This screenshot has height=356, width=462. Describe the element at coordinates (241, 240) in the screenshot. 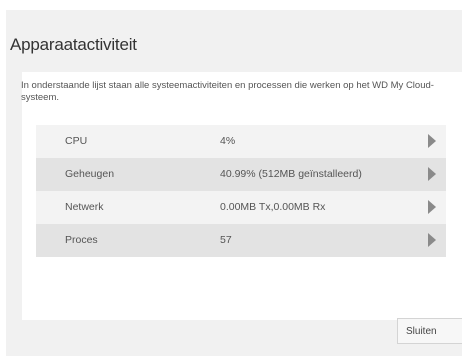

I see `activity-row-process: Proces 57` at that location.